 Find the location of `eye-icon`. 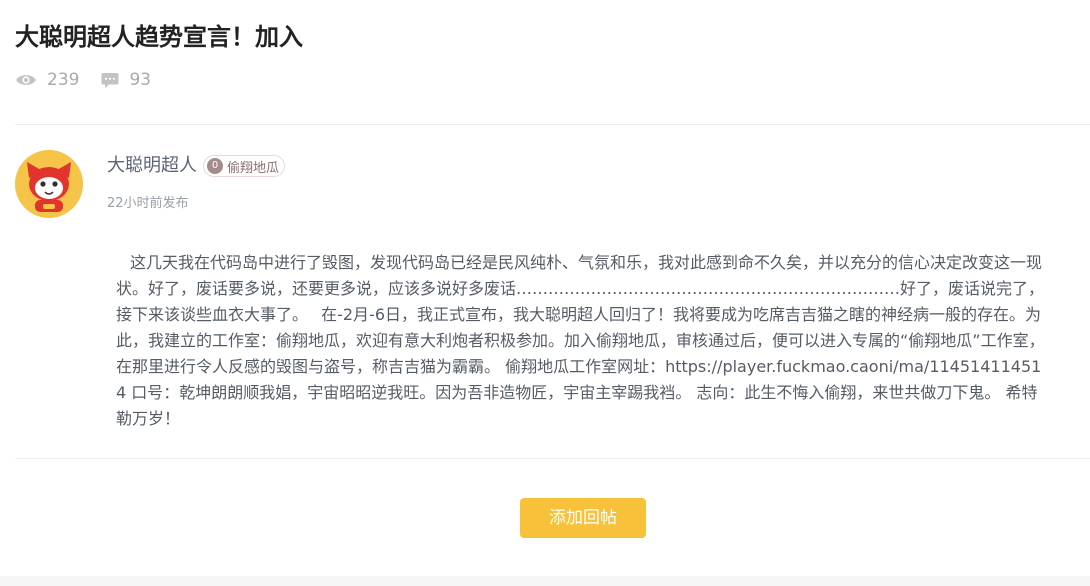

eye-icon is located at coordinates (26, 80).